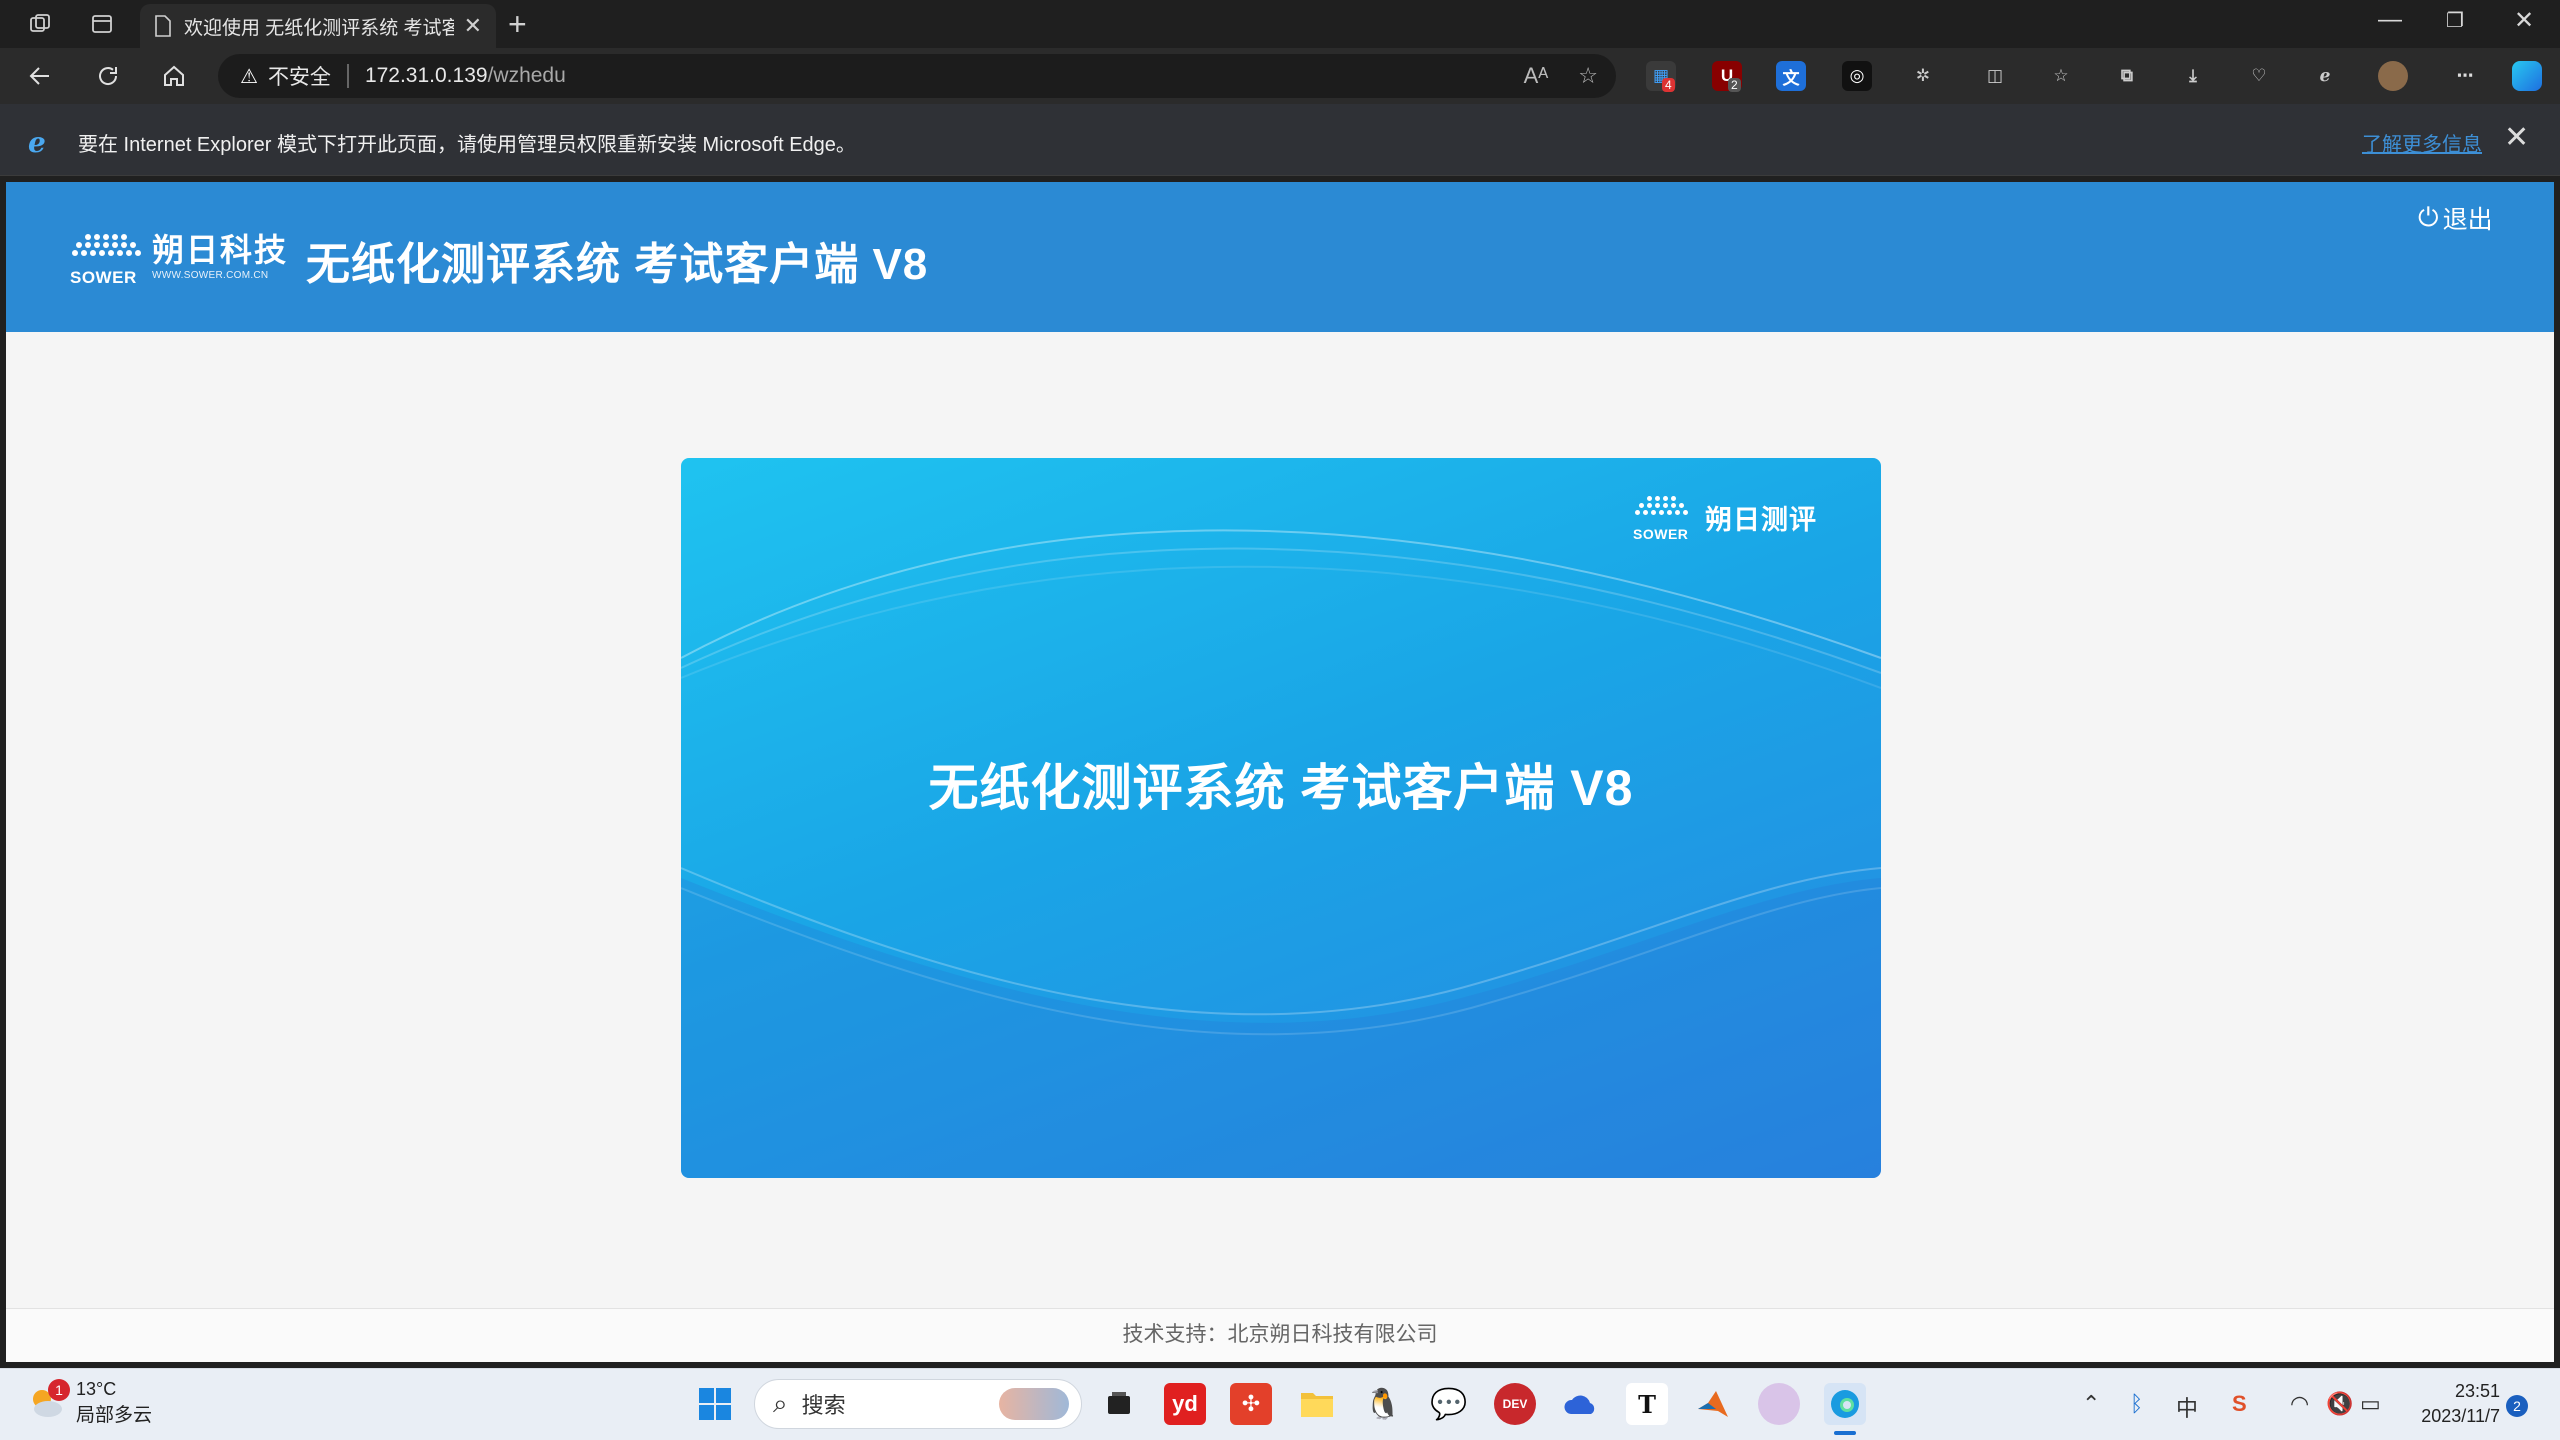  I want to click on system-clock: 23:51 2023/11/7, so click(2443, 1404).